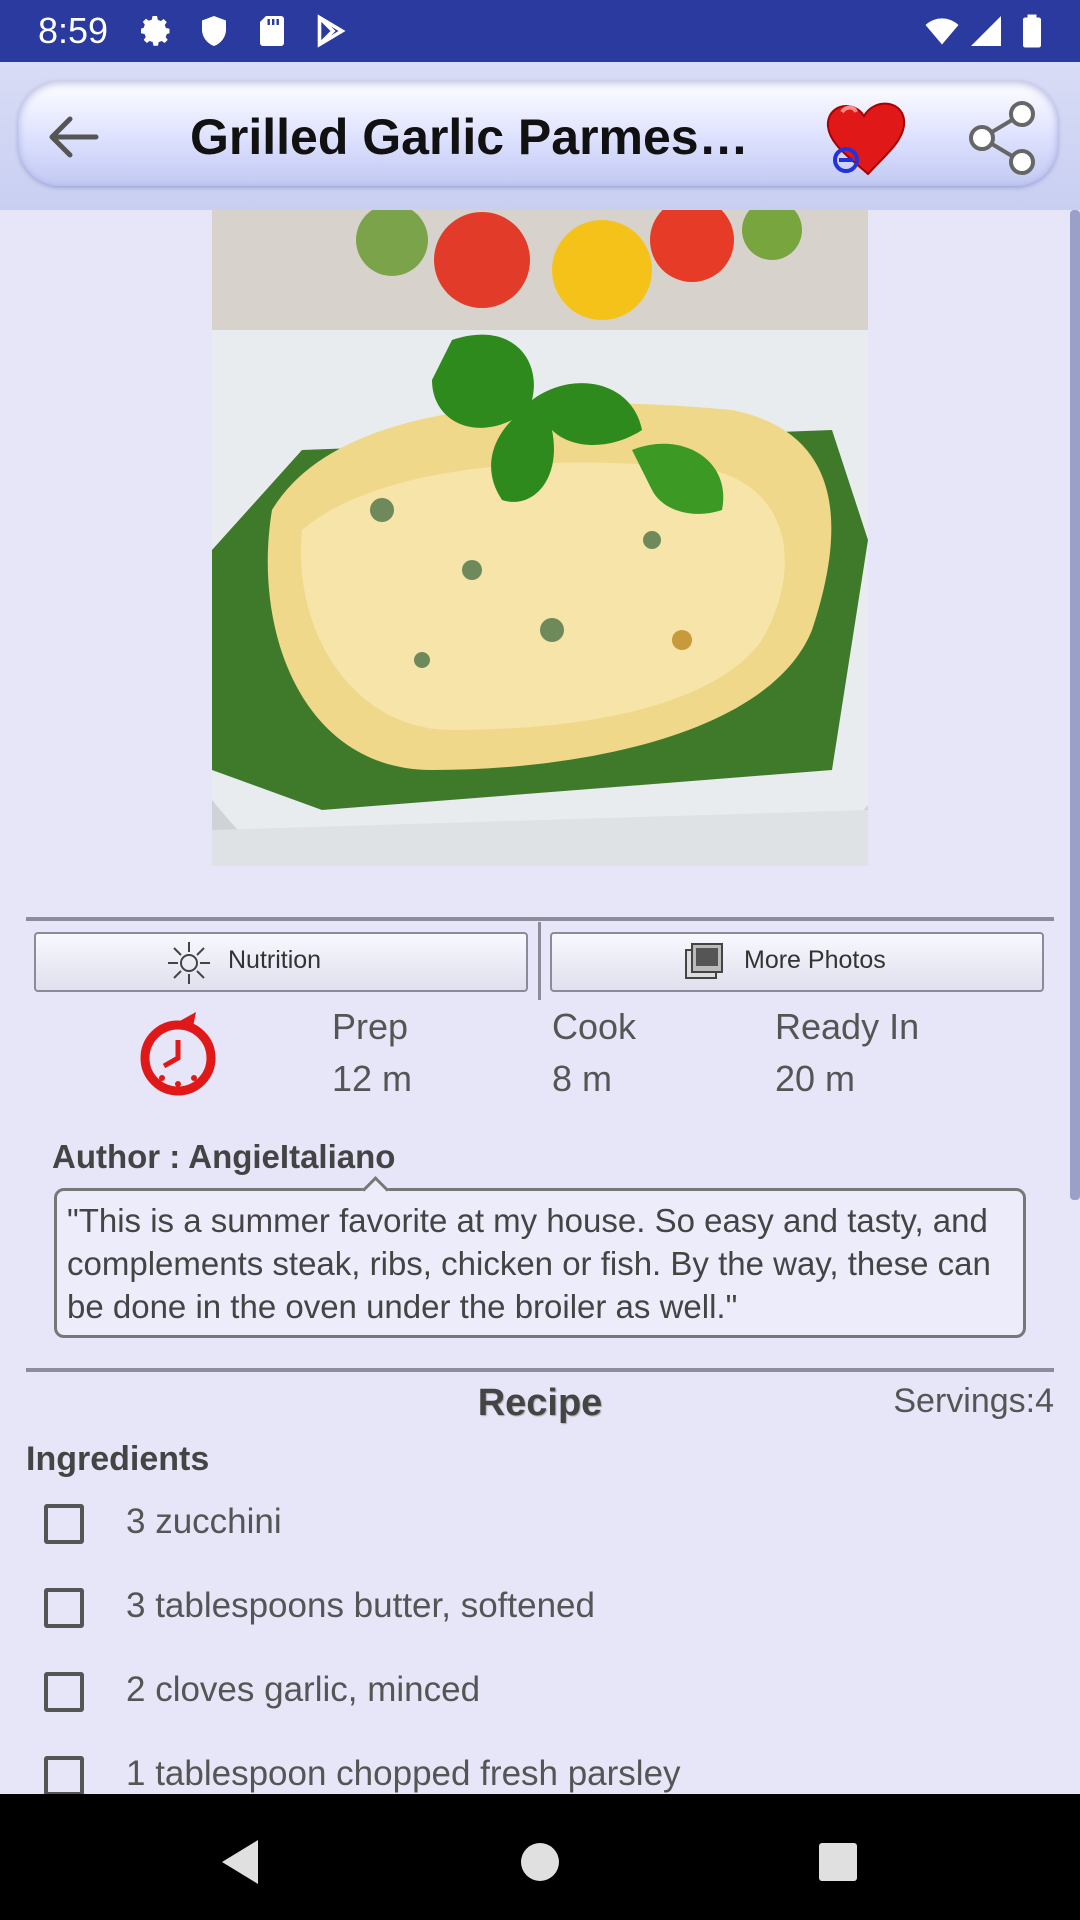 The width and height of the screenshot is (1080, 1920). What do you see at coordinates (838, 1862) in the screenshot?
I see `nav-recents-icon` at bounding box center [838, 1862].